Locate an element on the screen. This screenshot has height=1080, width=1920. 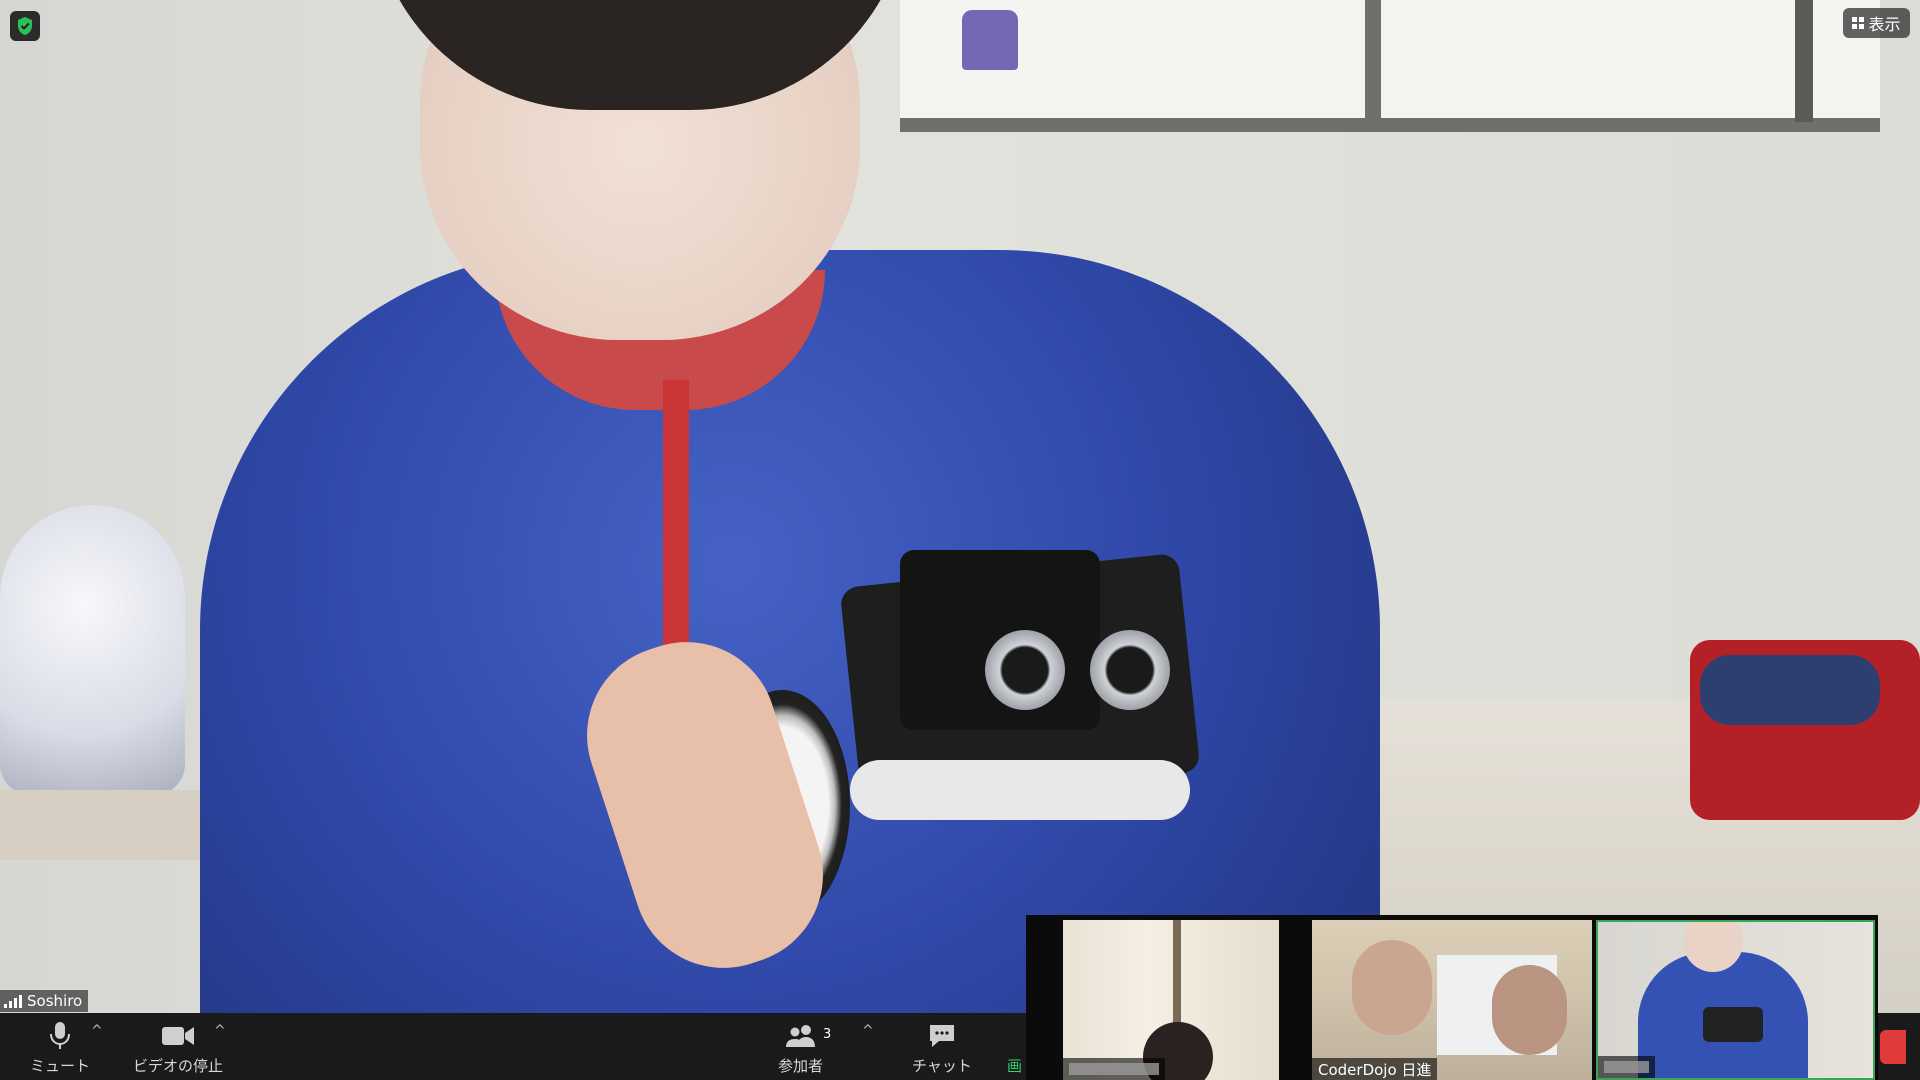
participants-label: 参加者 is located at coordinates (801, 1066).